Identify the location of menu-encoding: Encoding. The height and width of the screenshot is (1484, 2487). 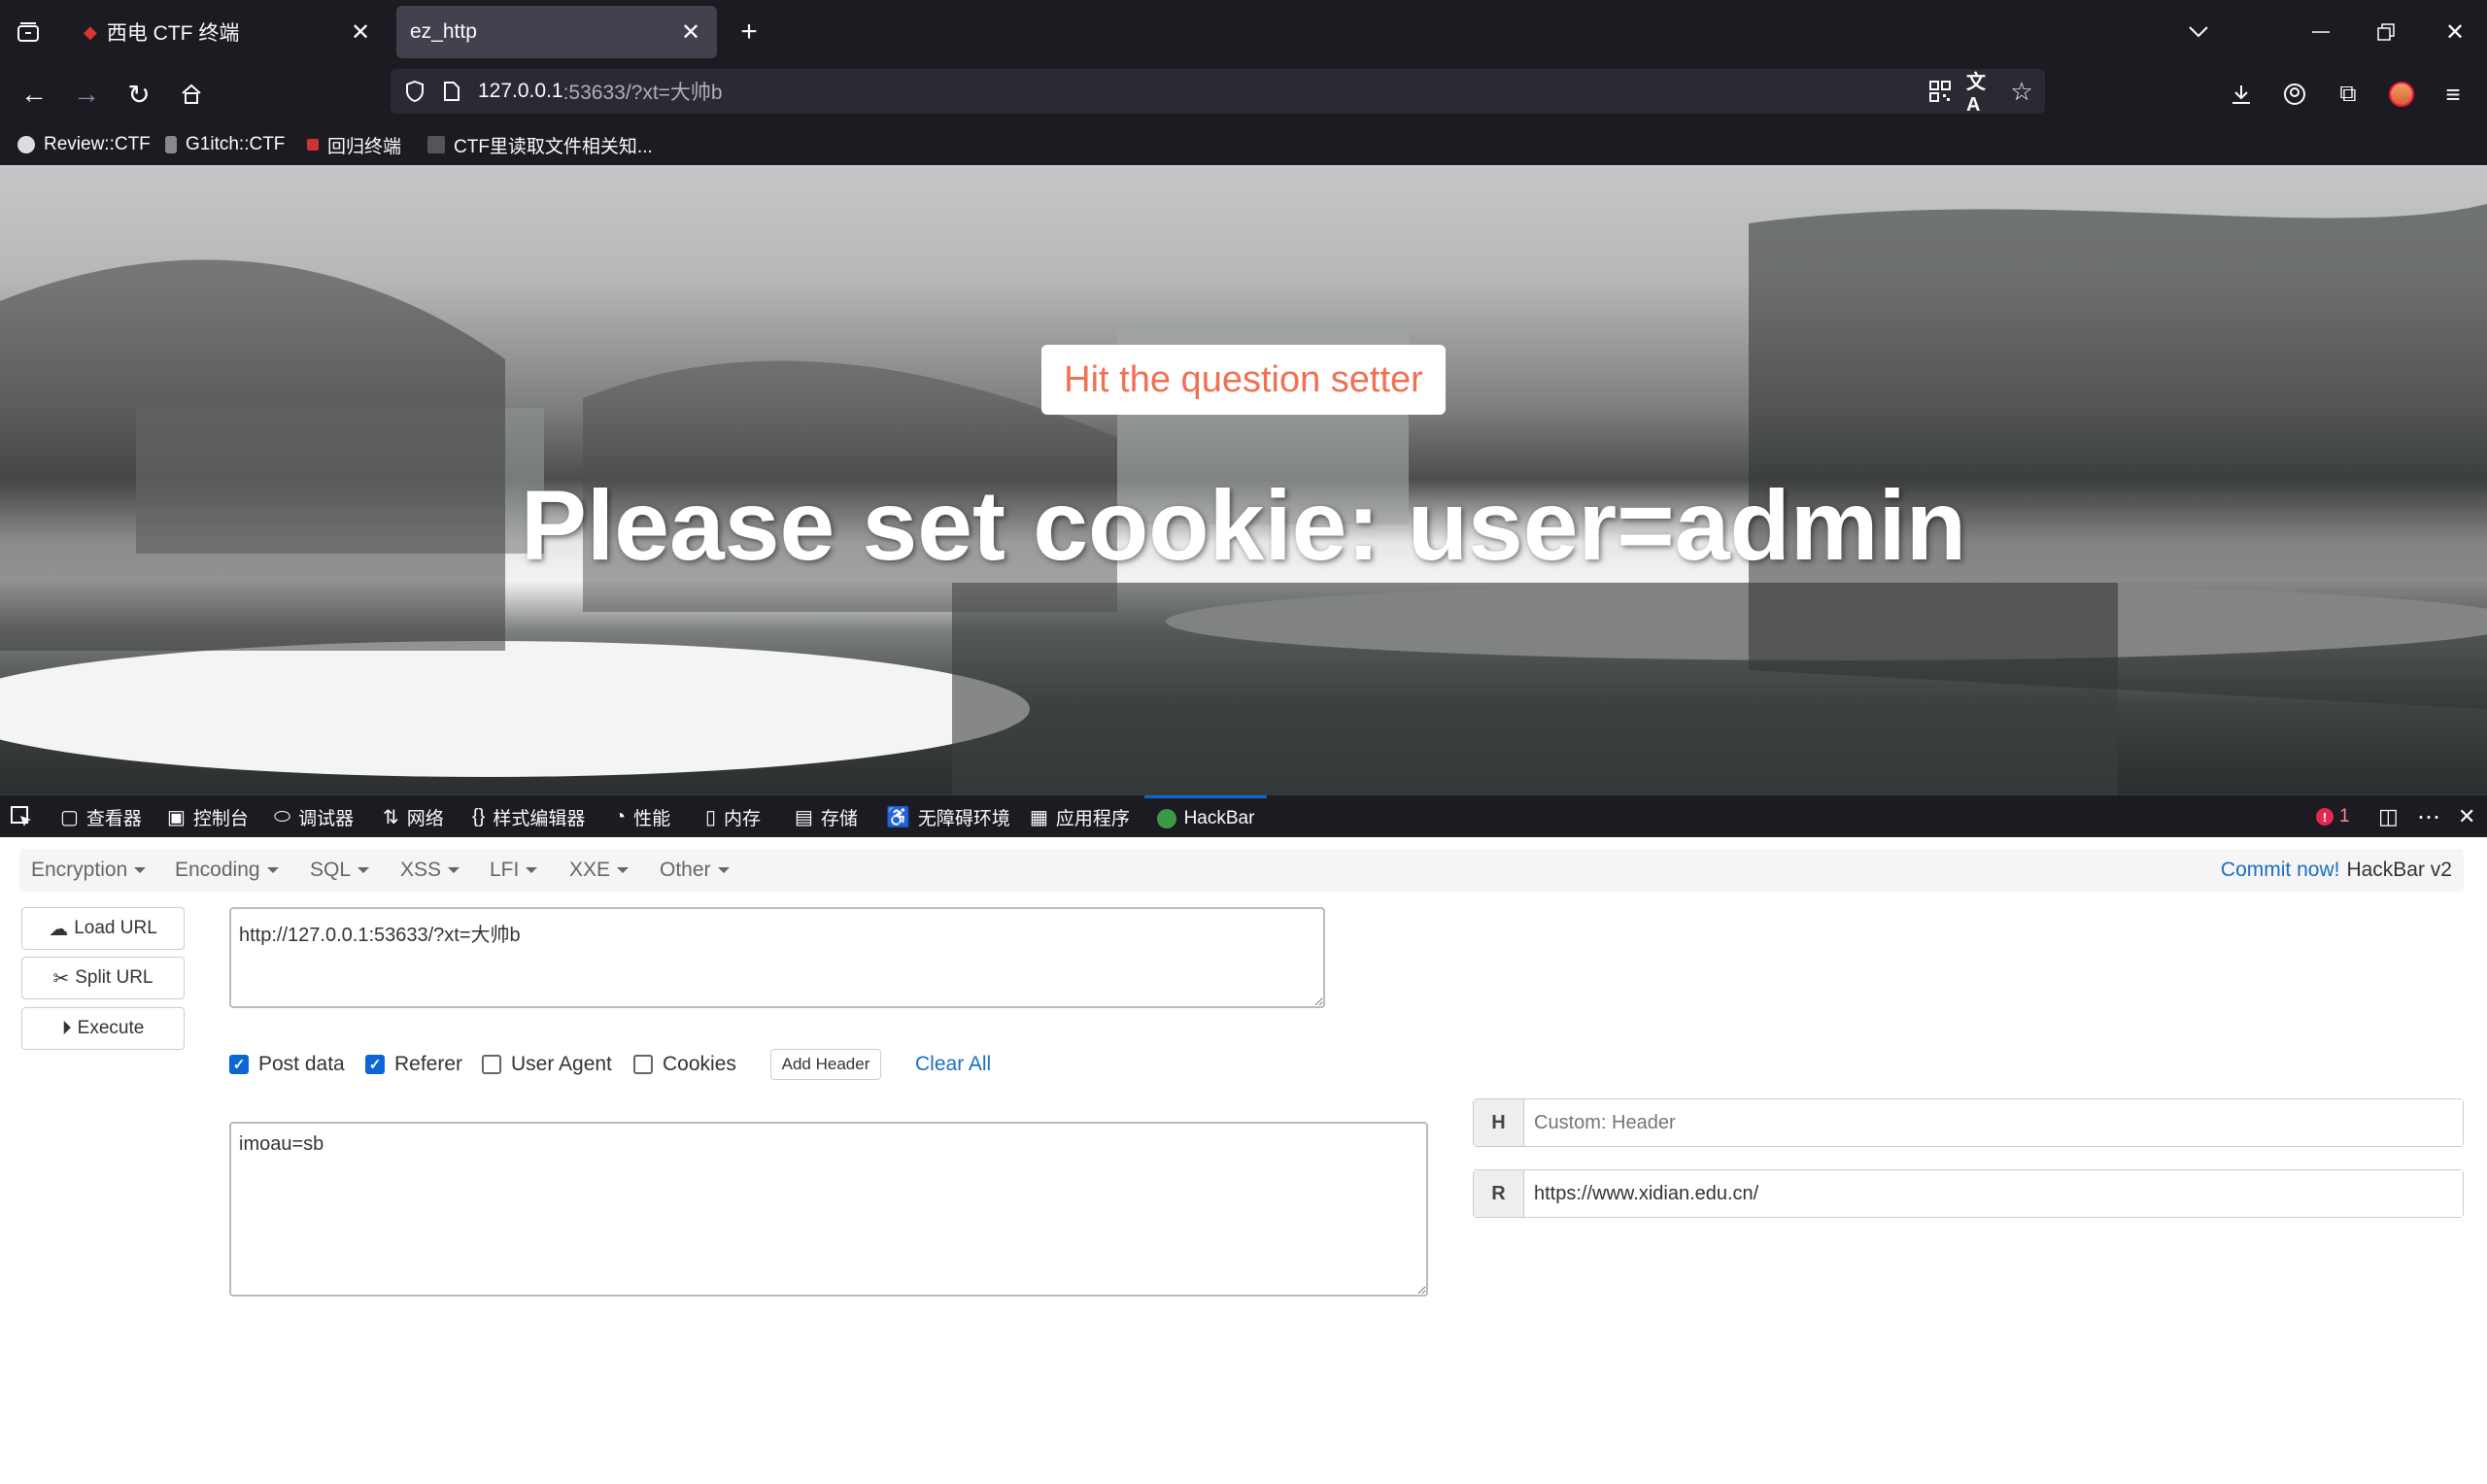
(227, 870).